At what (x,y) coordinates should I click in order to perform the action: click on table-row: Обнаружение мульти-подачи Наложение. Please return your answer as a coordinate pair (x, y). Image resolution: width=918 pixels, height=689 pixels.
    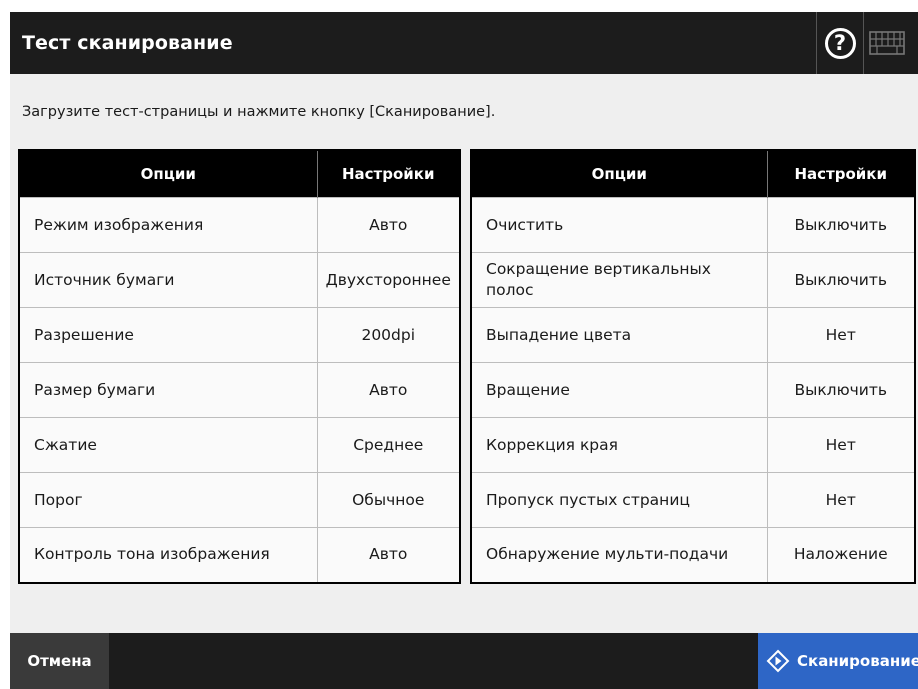
    Looking at the image, I should click on (693, 555).